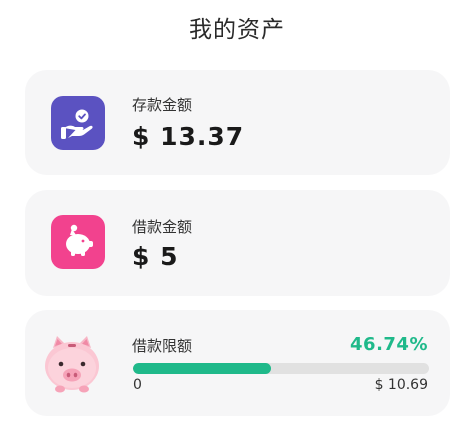 The height and width of the screenshot is (424, 474). What do you see at coordinates (162, 227) in the screenshot?
I see `loan-label: 借款金额` at bounding box center [162, 227].